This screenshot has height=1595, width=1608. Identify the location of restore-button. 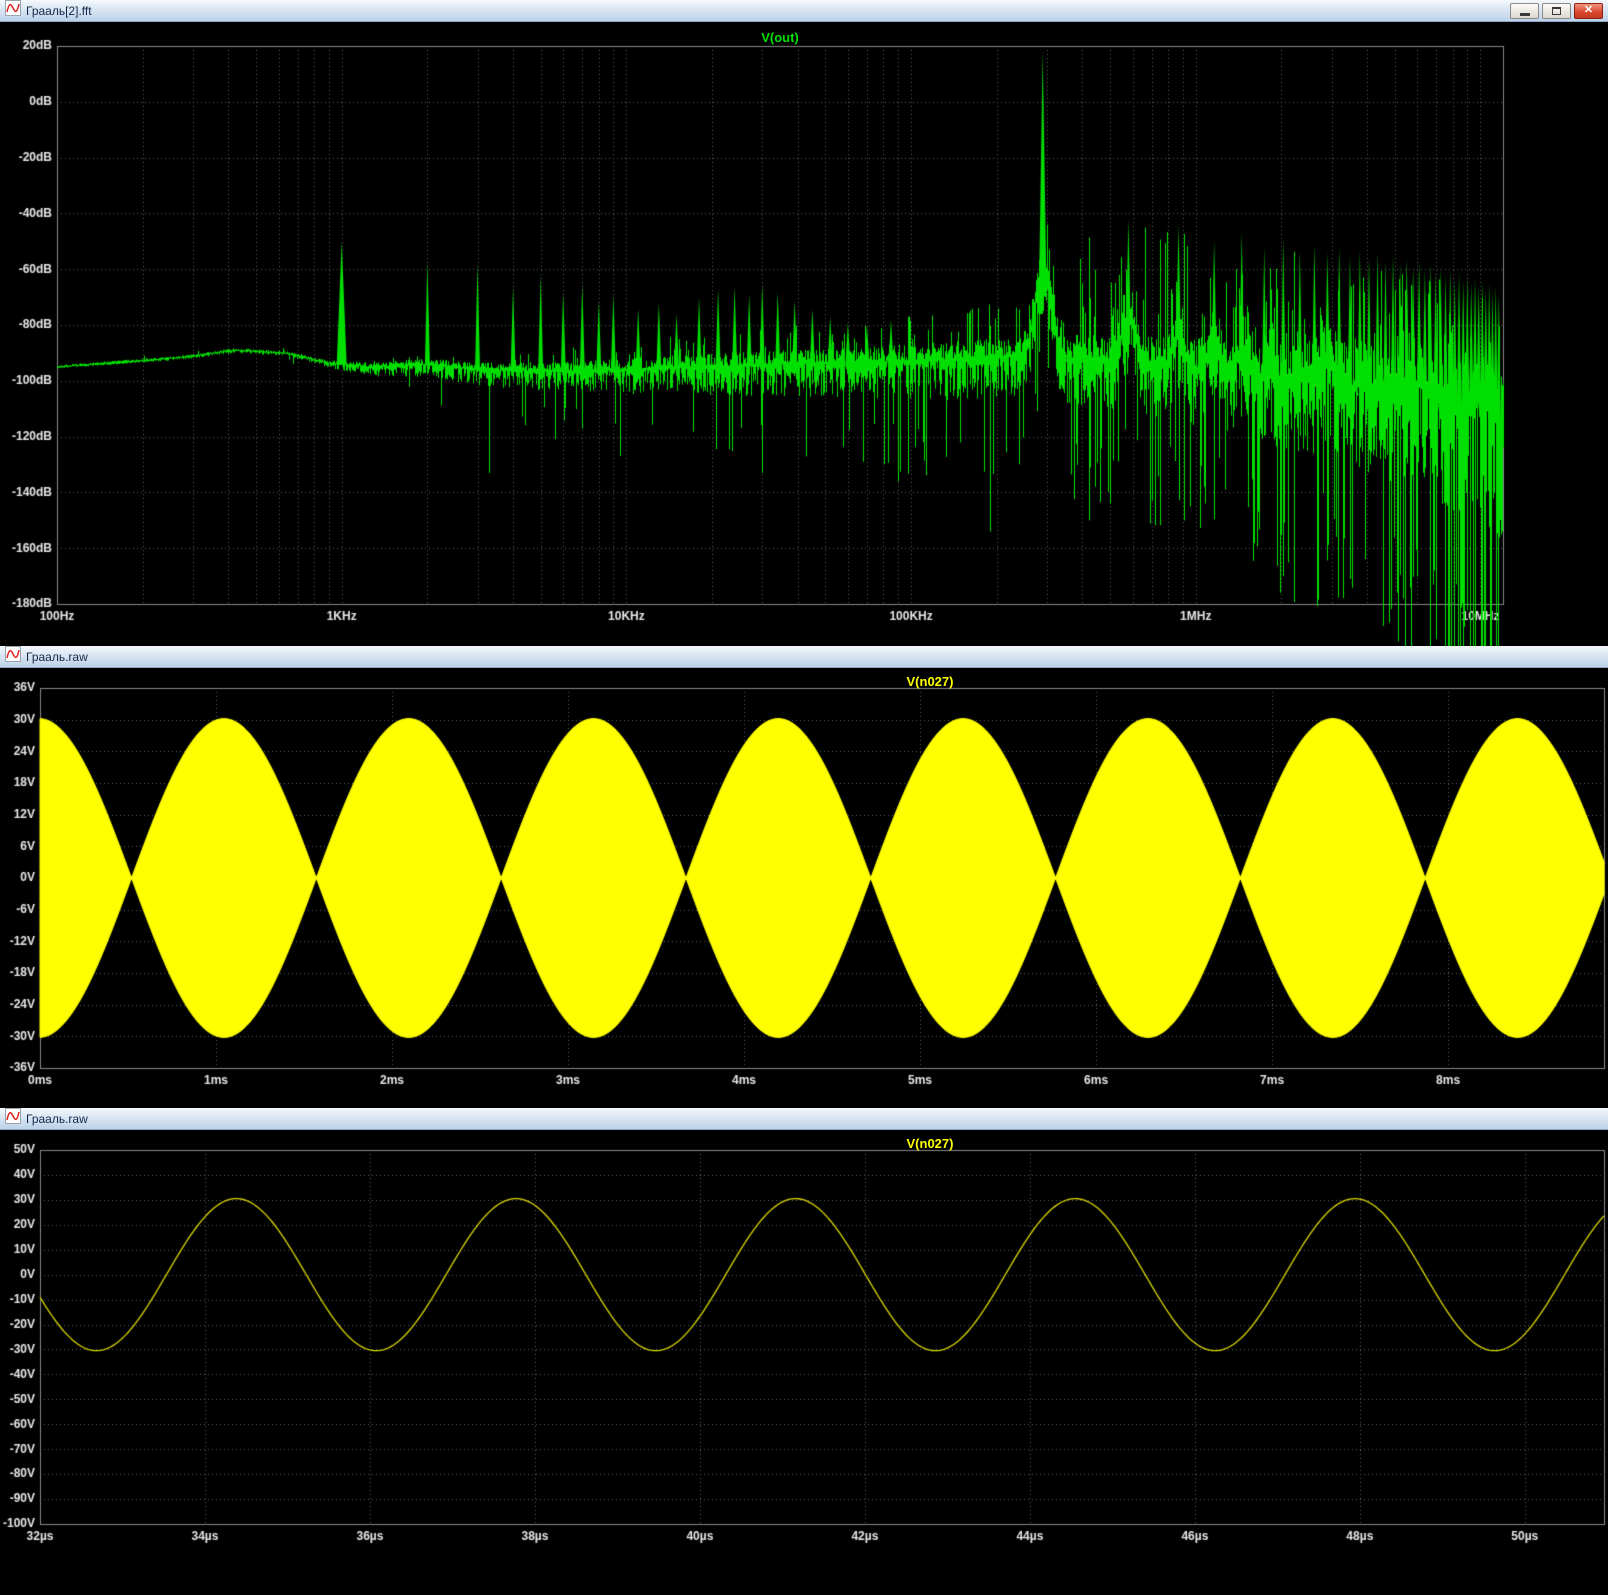
(1556, 10).